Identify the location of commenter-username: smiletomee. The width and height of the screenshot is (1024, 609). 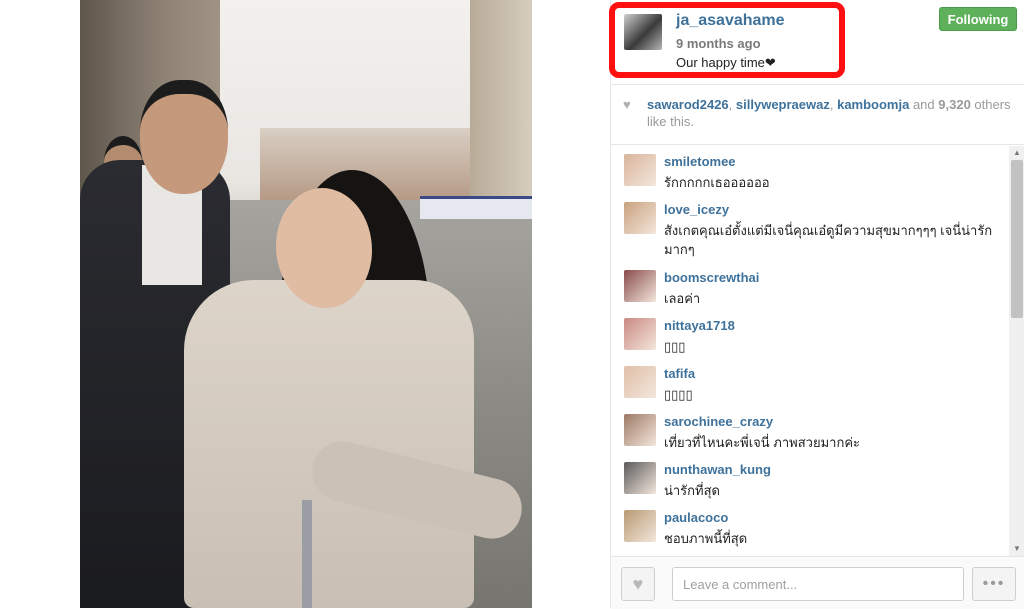
(700, 161).